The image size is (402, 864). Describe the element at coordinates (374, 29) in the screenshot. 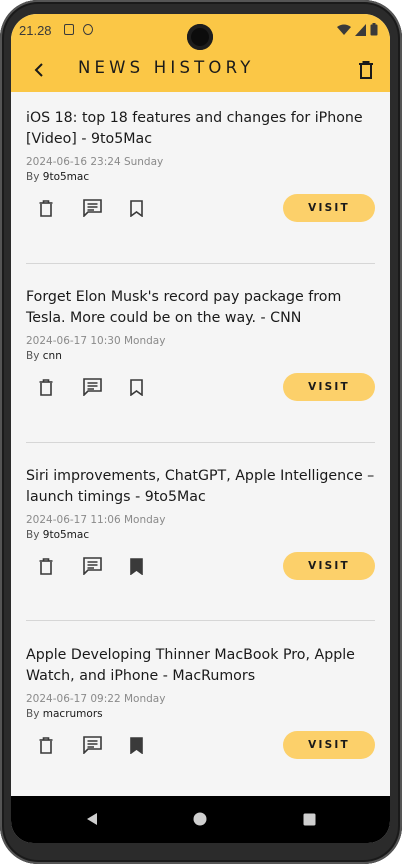

I see `battery-icon` at that location.